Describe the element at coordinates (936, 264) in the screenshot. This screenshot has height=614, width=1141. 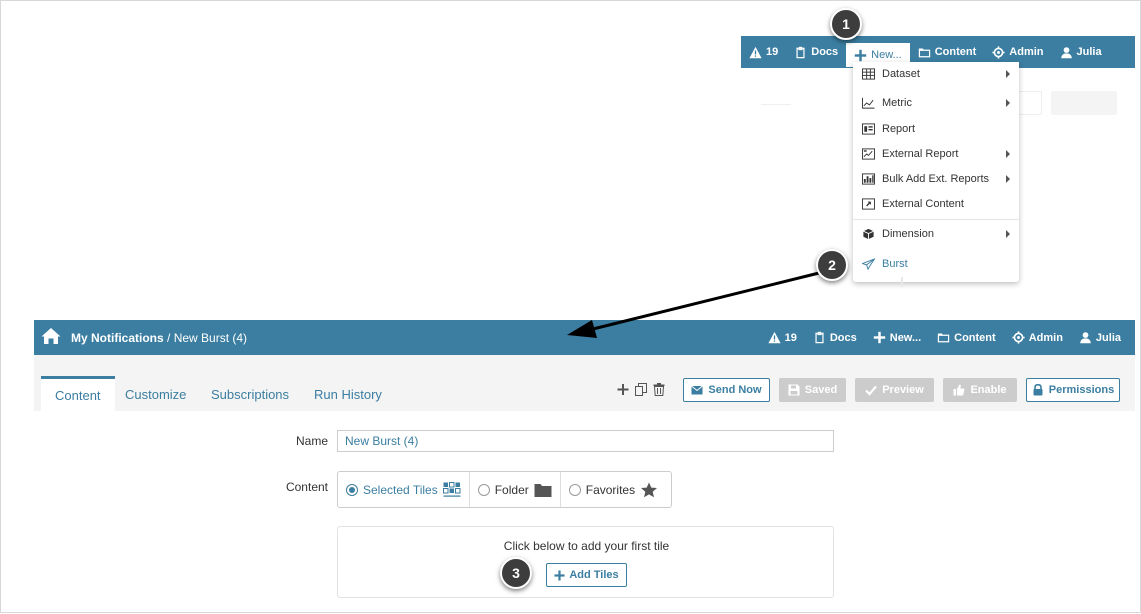
I see `menu-item-burst: Burst` at that location.